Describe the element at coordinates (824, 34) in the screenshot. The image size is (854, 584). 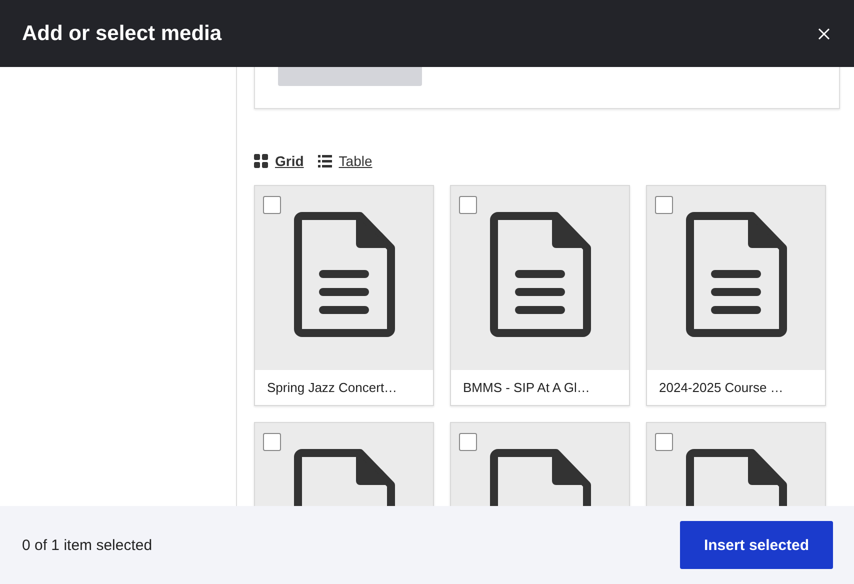
I see `close-icon` at that location.